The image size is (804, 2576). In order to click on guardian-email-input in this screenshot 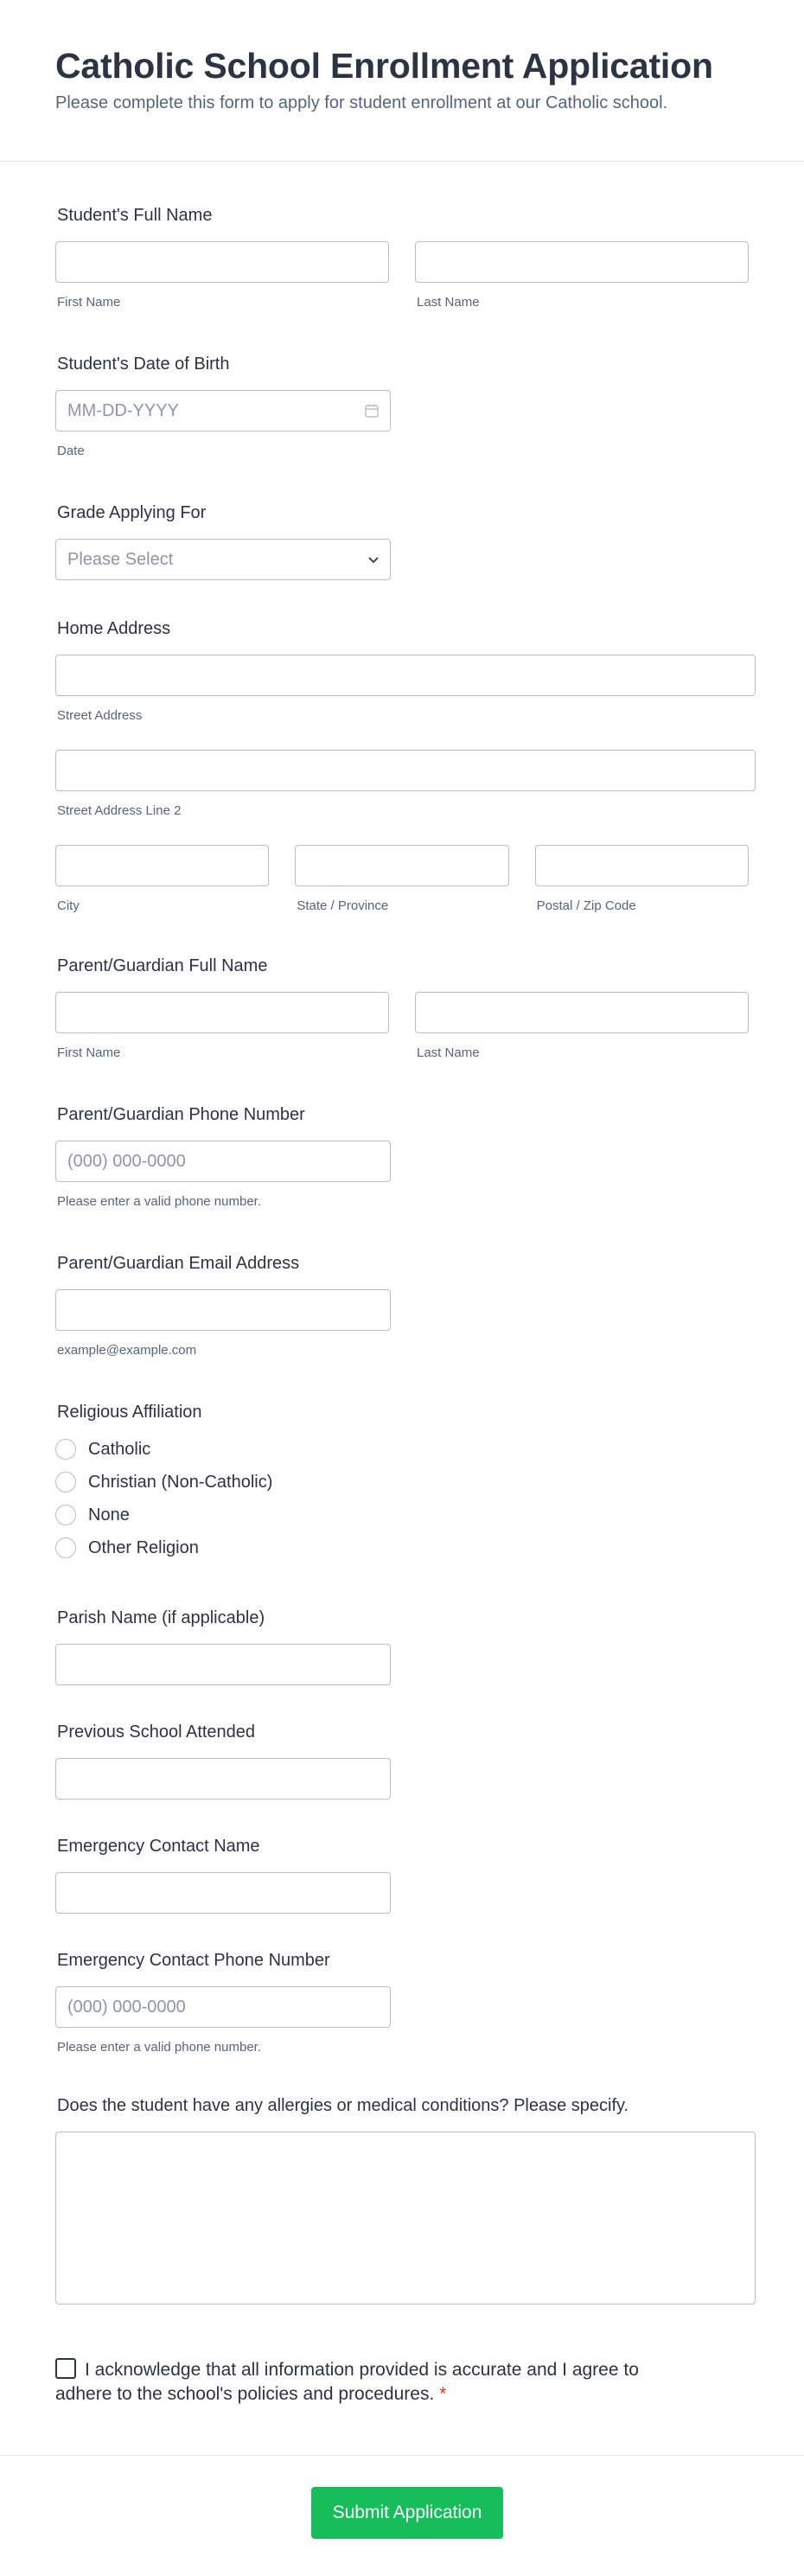, I will do `click(223, 1310)`.